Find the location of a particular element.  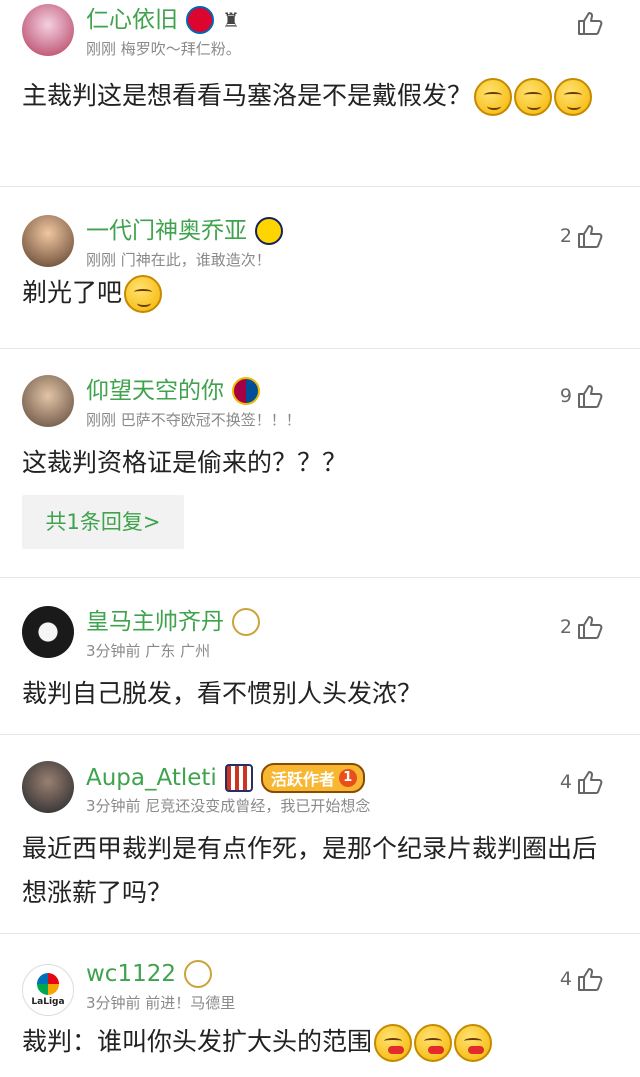

comment-meta: 刚刚 梅罗吹～拜仁粉。 is located at coordinates (163, 49).